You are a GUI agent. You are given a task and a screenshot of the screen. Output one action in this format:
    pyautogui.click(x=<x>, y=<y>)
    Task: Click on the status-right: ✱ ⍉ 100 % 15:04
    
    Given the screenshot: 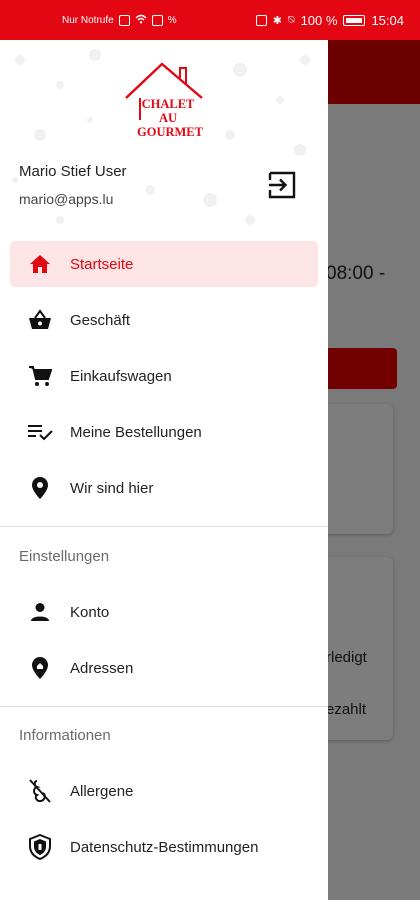 What is the action you would take?
    pyautogui.click(x=329, y=20)
    